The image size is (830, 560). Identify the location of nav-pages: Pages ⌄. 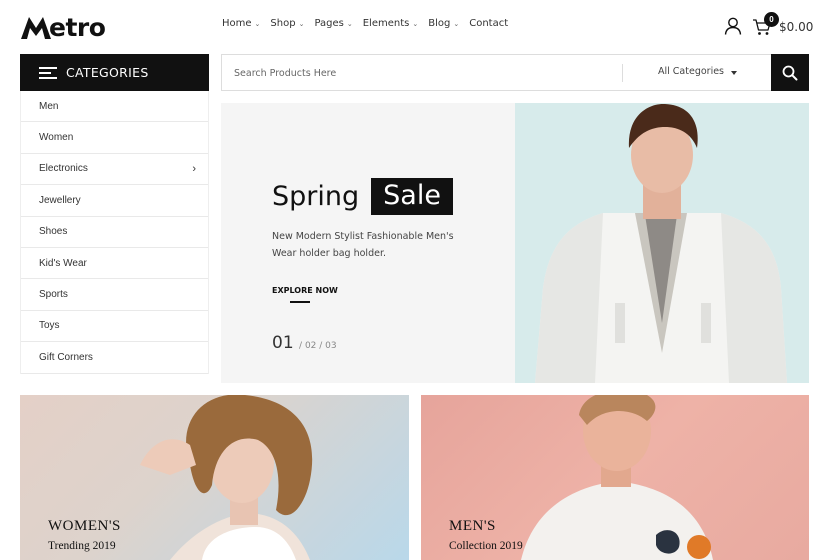
(333, 23).